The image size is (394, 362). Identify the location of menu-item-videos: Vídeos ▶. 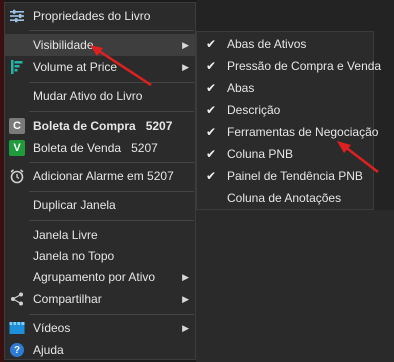
(100, 328).